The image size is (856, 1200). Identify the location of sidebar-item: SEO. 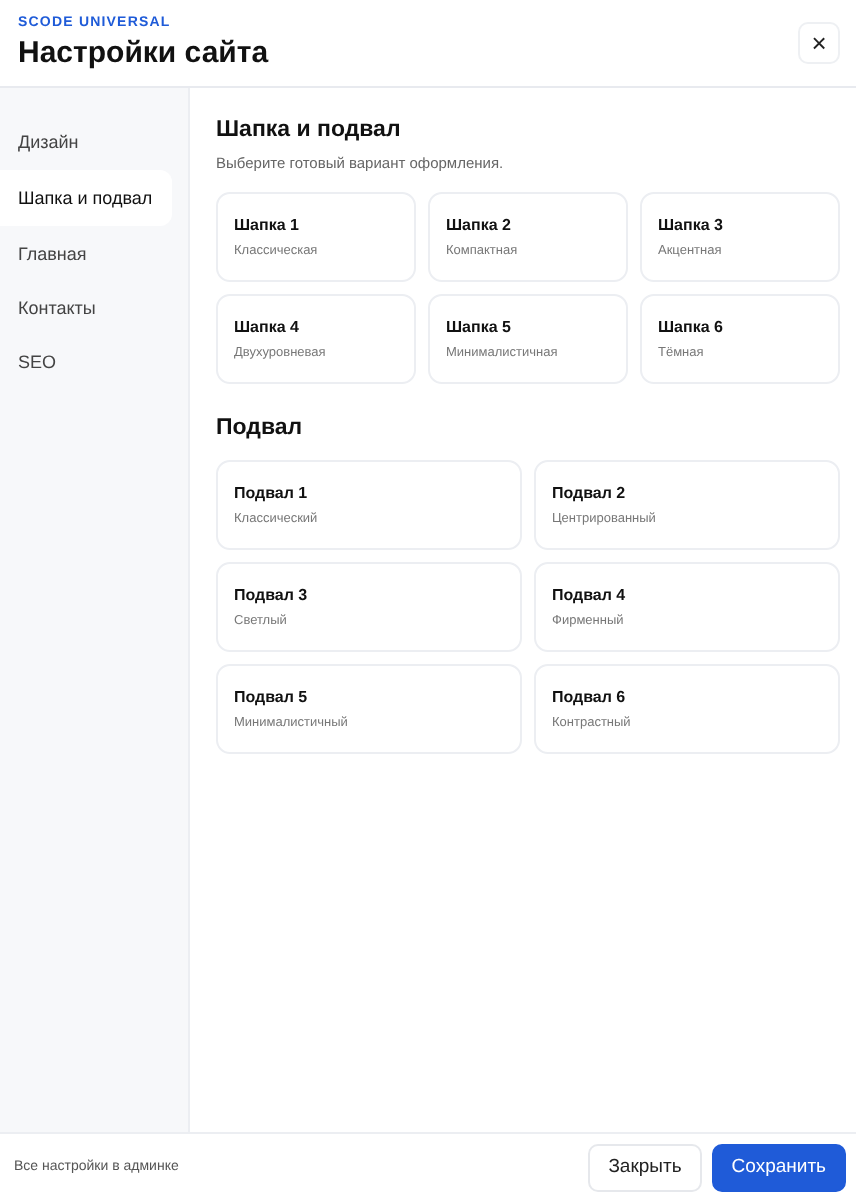
(86, 362).